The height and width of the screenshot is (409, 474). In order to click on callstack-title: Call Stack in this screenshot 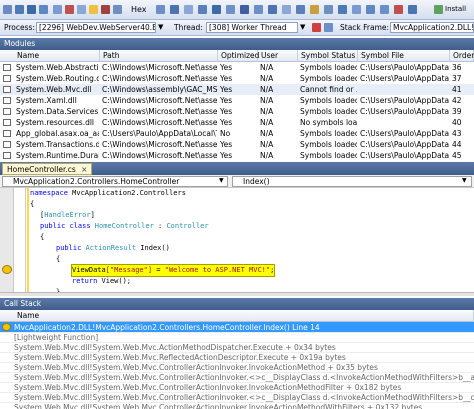, I will do `click(23, 303)`.